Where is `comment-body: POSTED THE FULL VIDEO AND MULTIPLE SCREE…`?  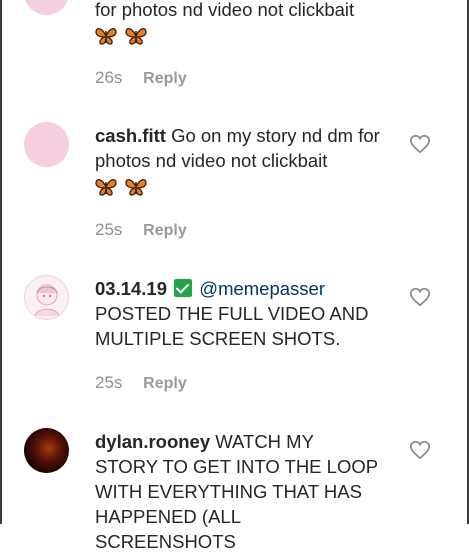 comment-body: POSTED THE FULL VIDEO AND MULTIPLE SCREE… is located at coordinates (232, 326).